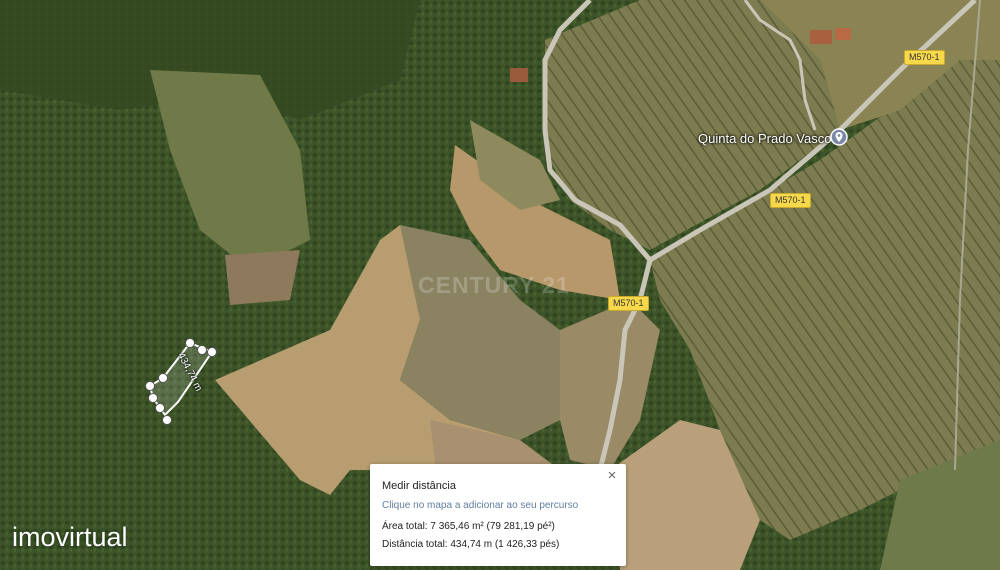 The height and width of the screenshot is (570, 1000). What do you see at coordinates (419, 486) in the screenshot?
I see `panel-title: Medir distância` at bounding box center [419, 486].